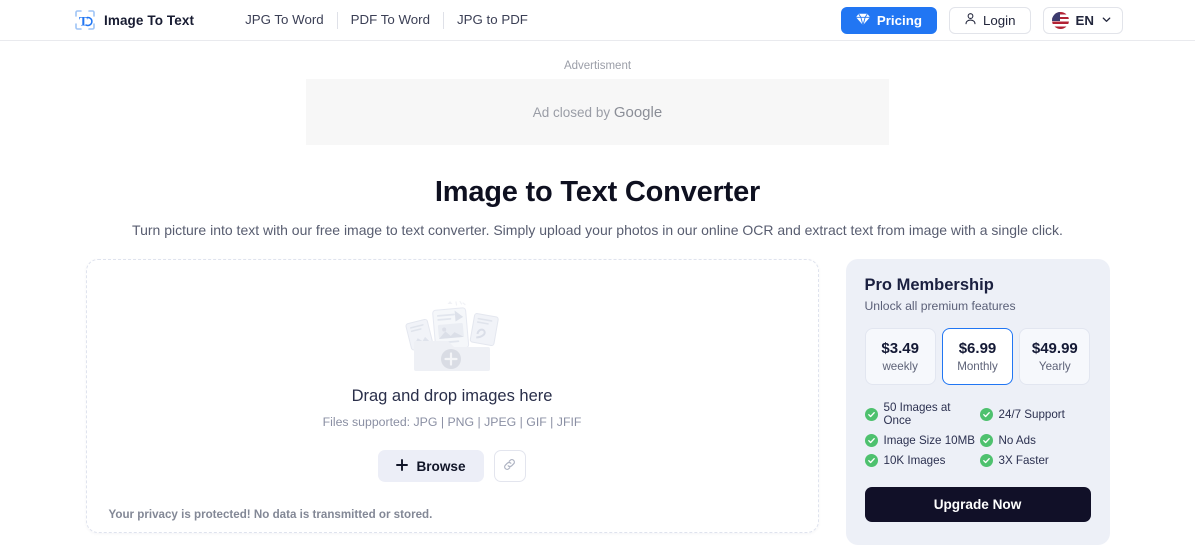 The height and width of the screenshot is (553, 1195). I want to click on feature-item: Image Size 10MB, so click(920, 440).